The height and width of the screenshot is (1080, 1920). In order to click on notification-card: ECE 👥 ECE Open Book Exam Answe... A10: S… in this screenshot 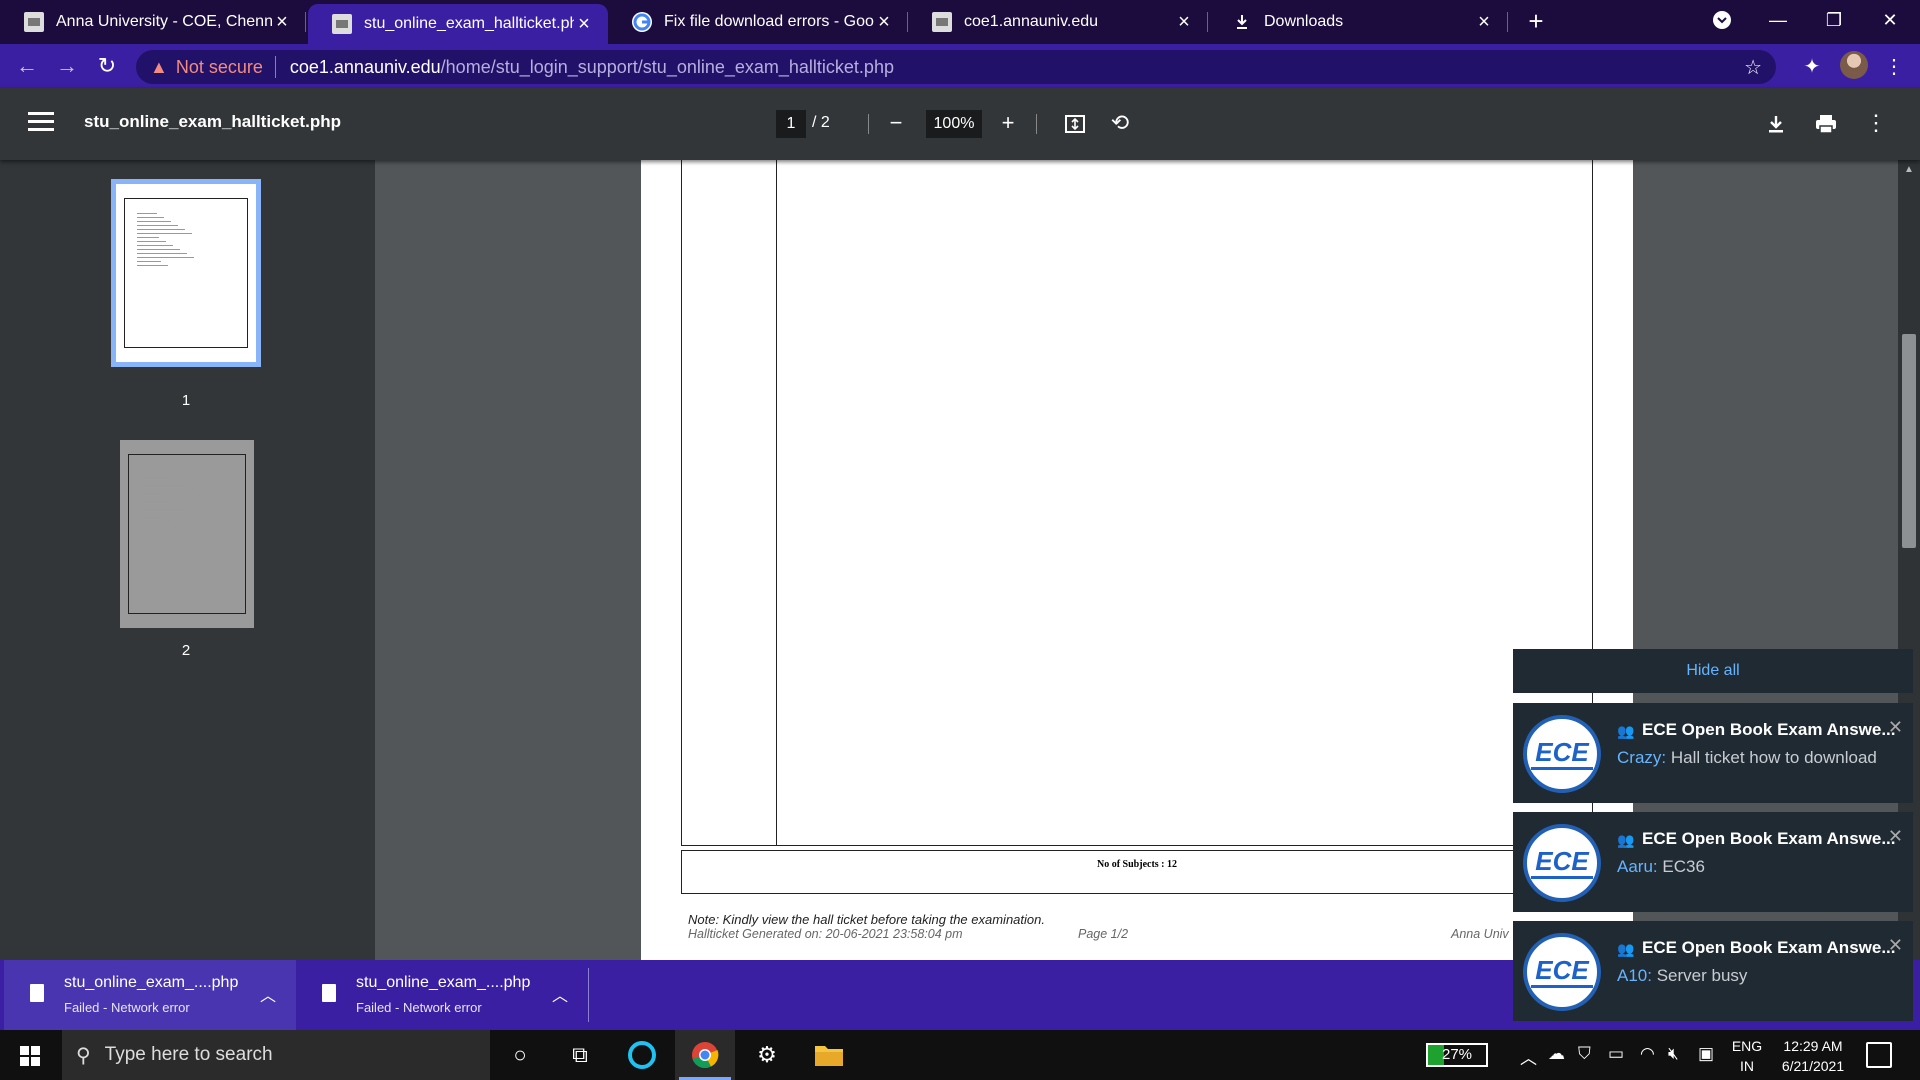, I will do `click(1713, 971)`.